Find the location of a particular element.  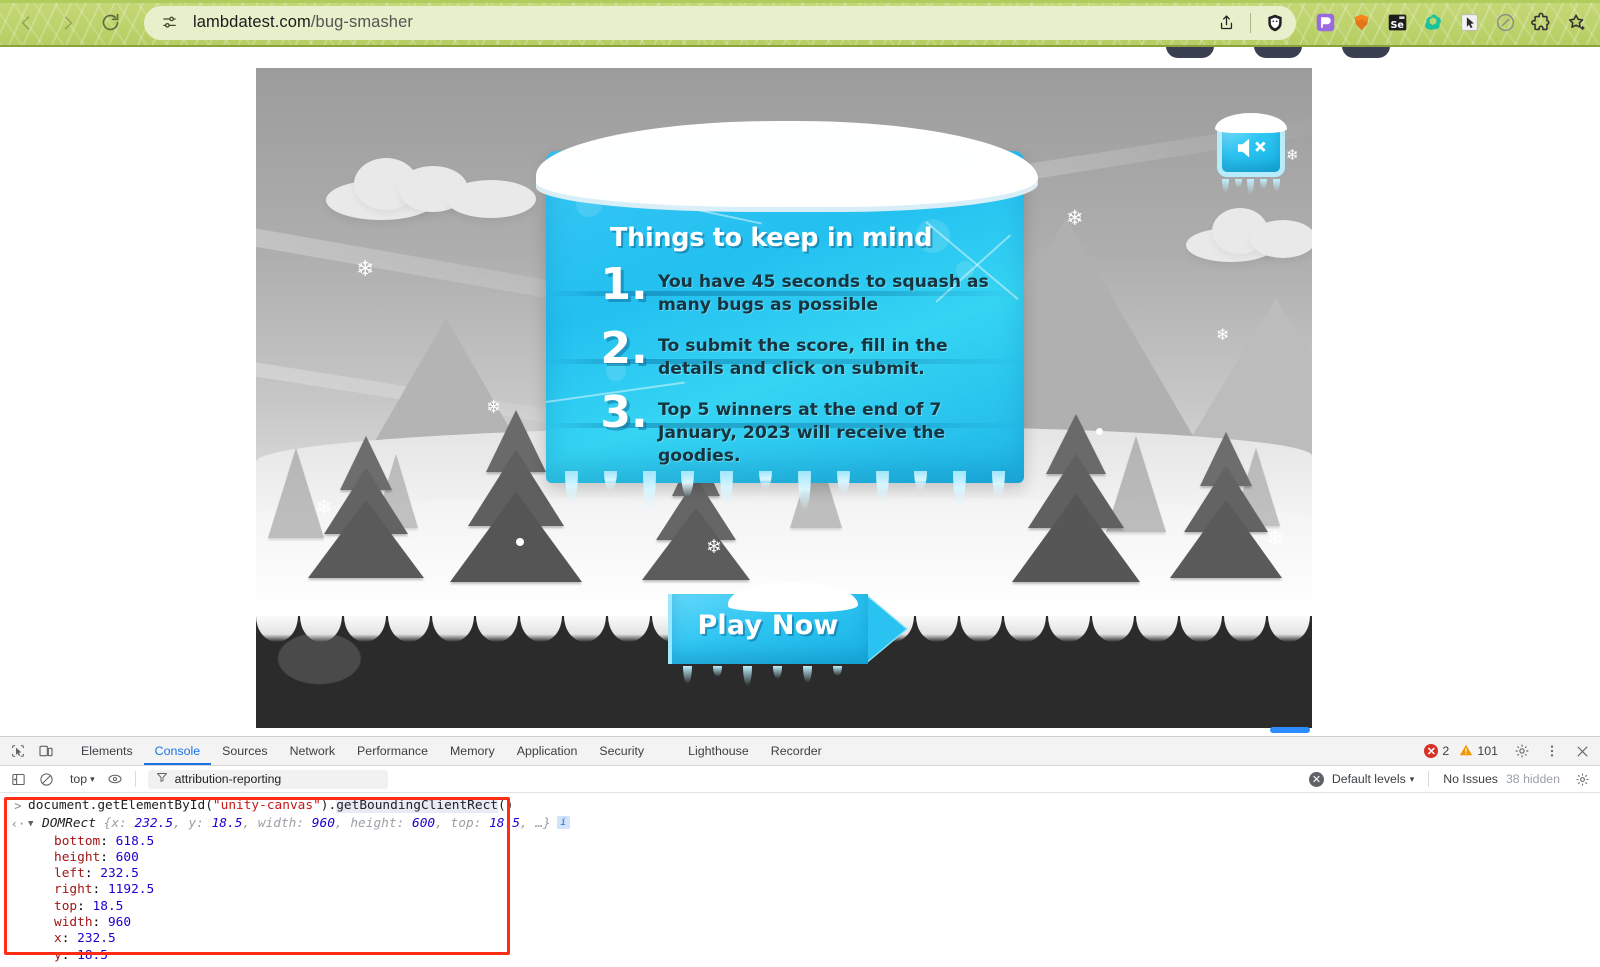

object-property-row: top: 18.5 is located at coordinates (800, 907).